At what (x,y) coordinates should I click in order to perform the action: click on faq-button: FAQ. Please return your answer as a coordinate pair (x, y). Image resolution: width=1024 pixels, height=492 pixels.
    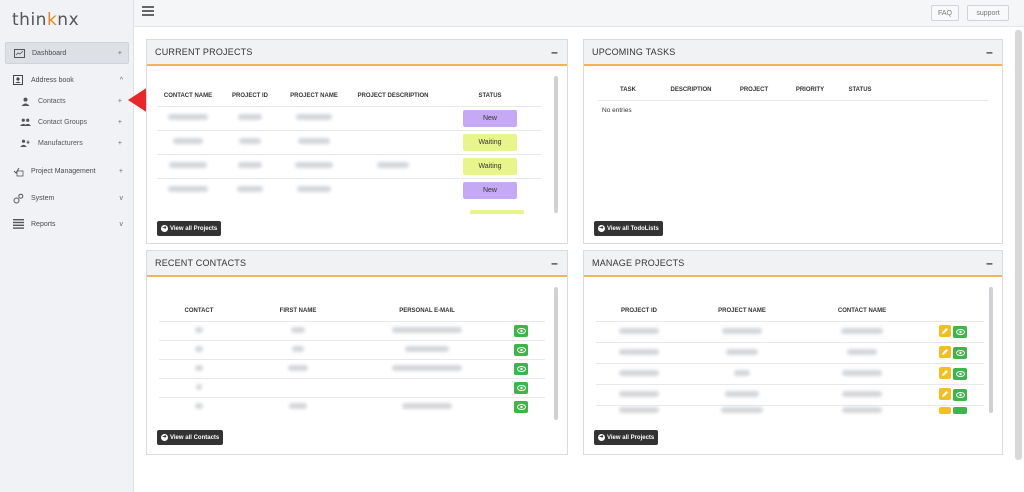
    Looking at the image, I should click on (945, 13).